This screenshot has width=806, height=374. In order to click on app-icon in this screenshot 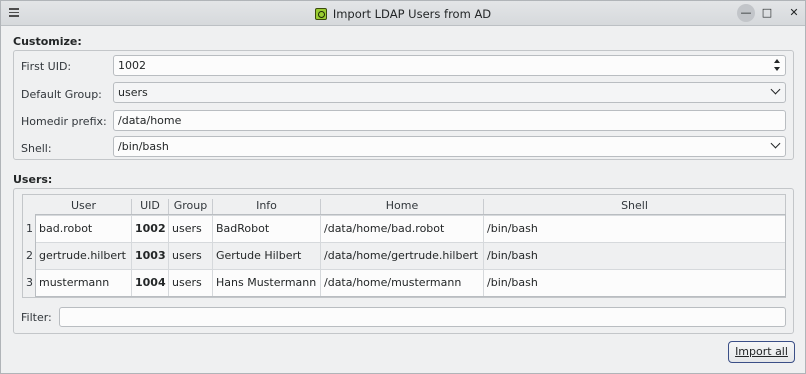, I will do `click(320, 14)`.